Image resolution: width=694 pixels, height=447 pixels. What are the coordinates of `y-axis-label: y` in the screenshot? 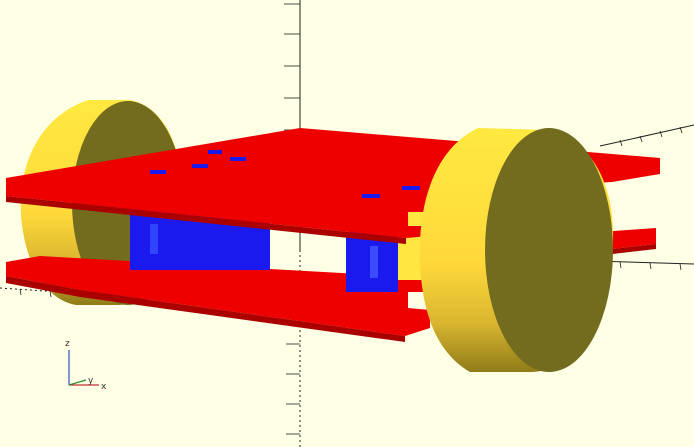 It's located at (91, 381).